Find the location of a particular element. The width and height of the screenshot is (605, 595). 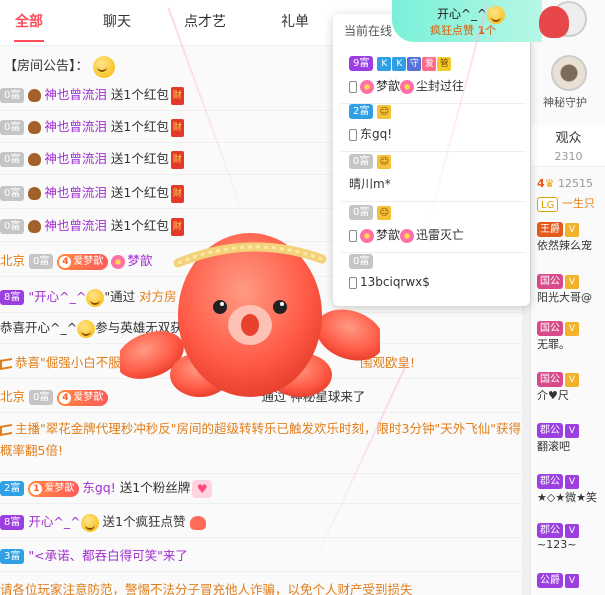

smile-badge-icon: ☺ is located at coordinates (384, 161).